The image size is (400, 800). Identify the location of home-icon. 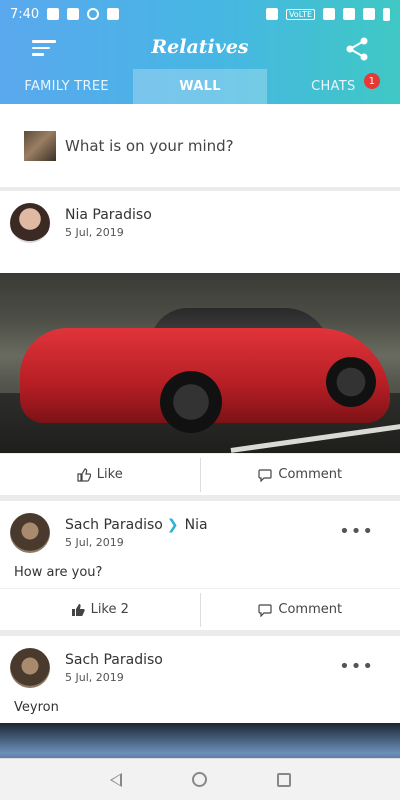
(199, 779).